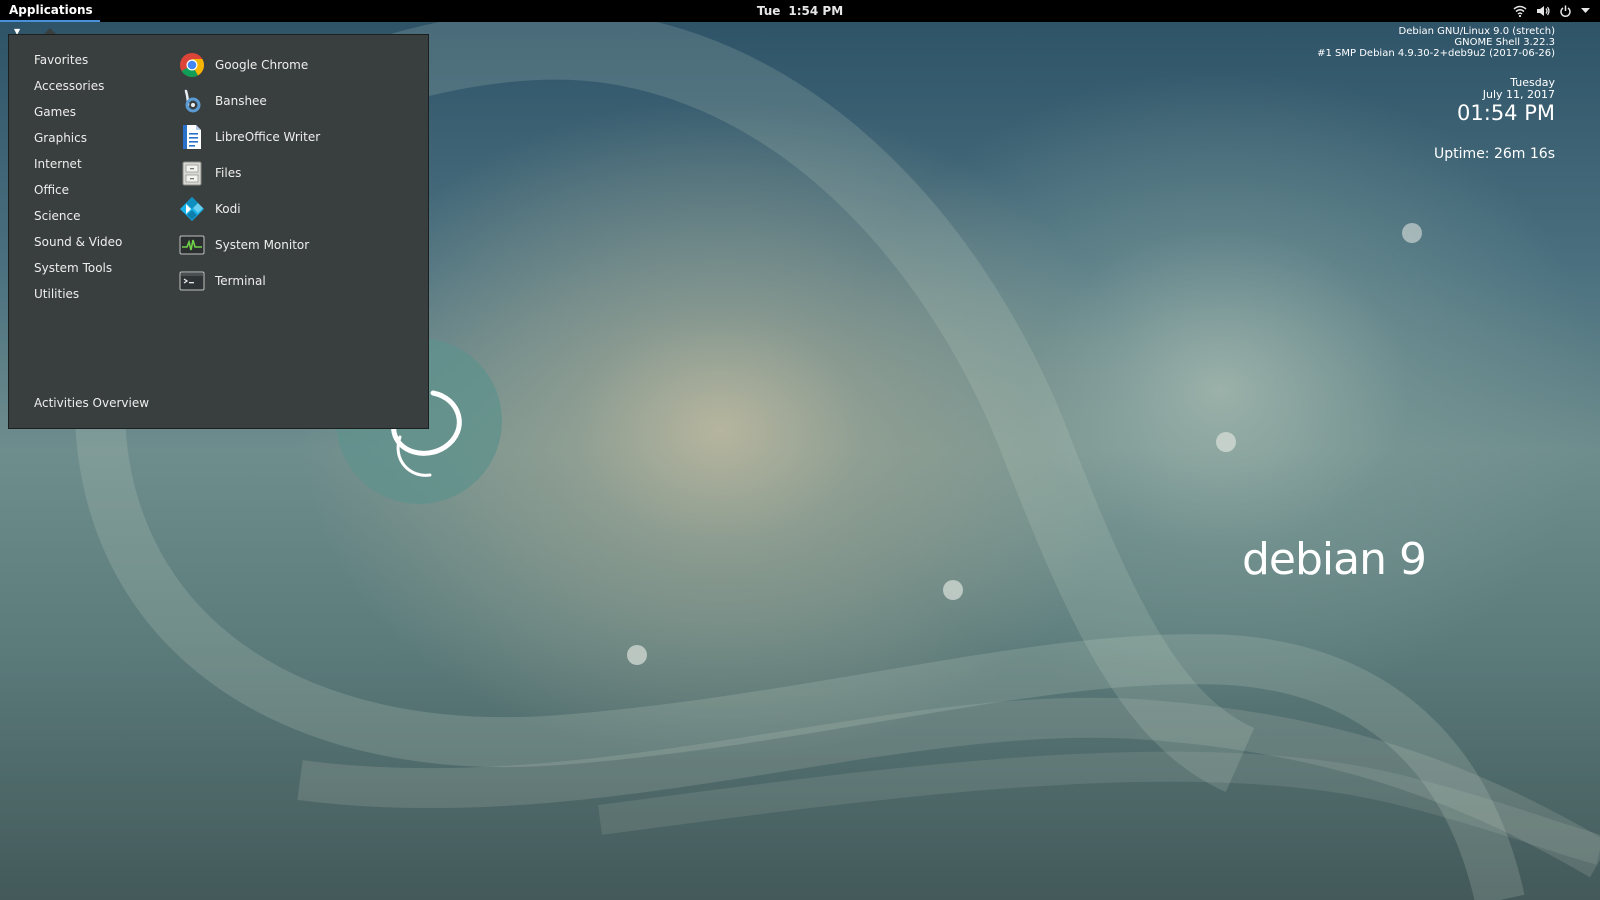  I want to click on app-libreoffice-writer: LibreOffice Writer, so click(249, 137).